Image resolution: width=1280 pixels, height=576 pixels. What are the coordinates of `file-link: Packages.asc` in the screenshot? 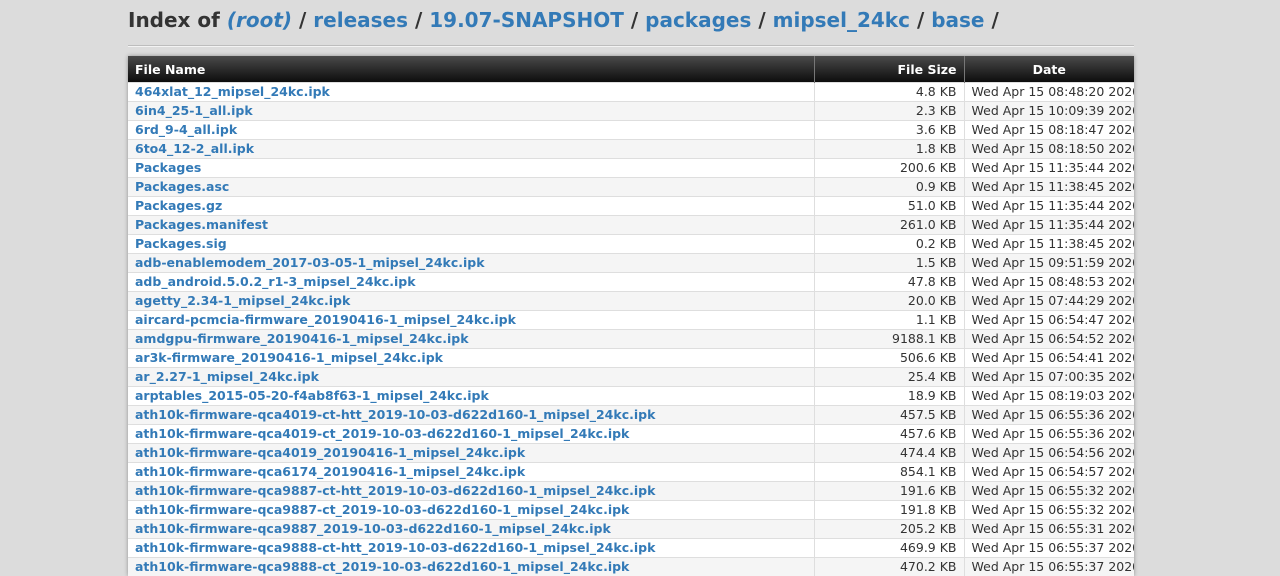 It's located at (182, 186).